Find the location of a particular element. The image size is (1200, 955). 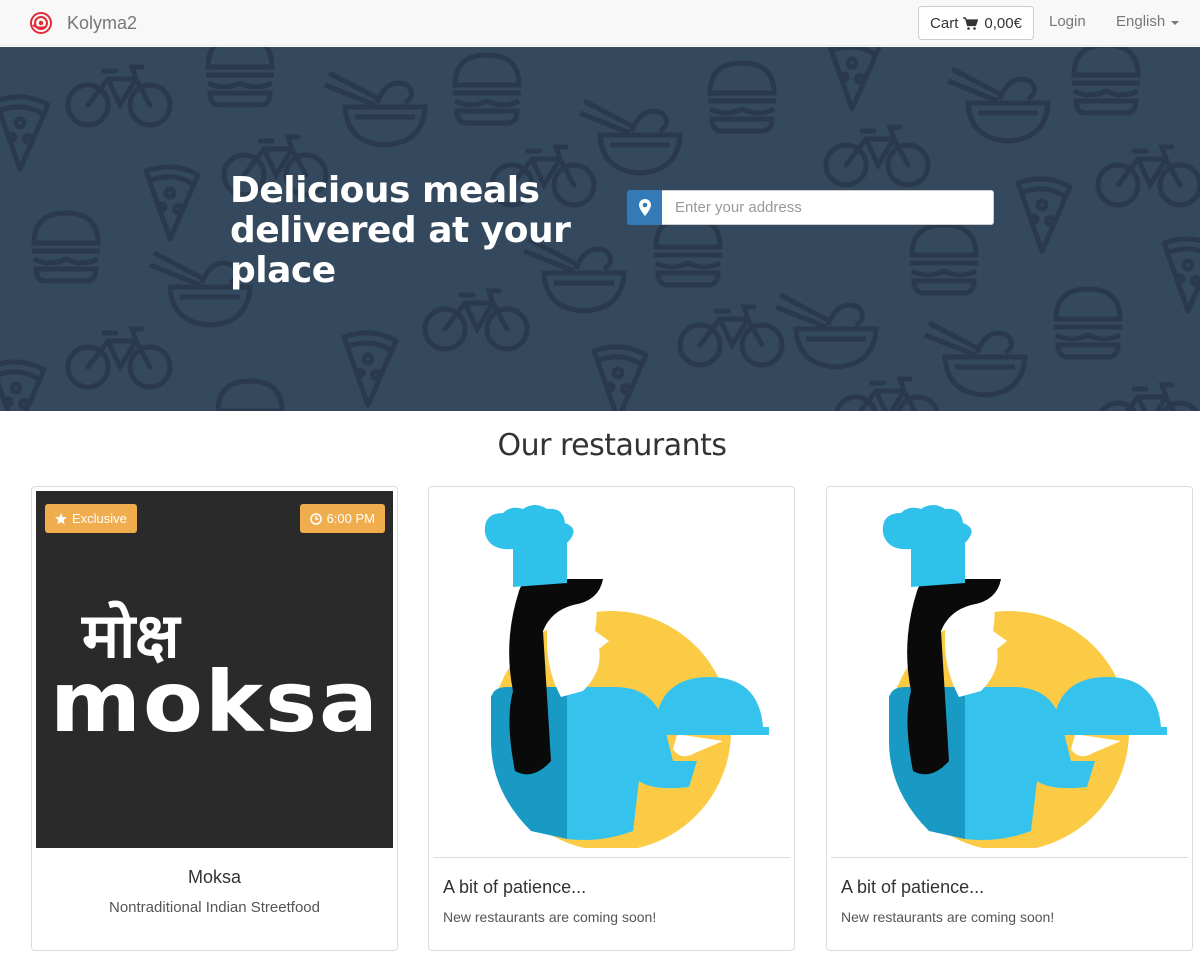

cart-label: Cart is located at coordinates (944, 23).